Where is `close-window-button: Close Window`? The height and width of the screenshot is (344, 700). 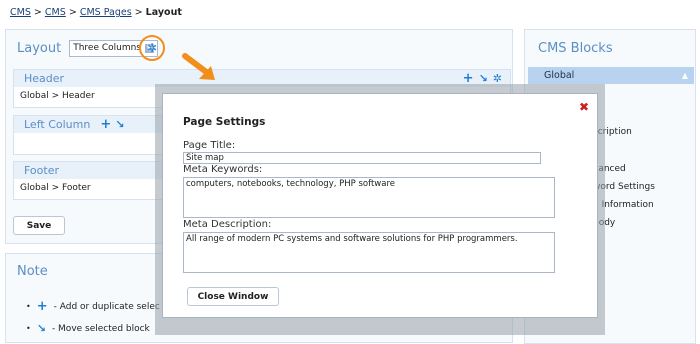 close-window-button: Close Window is located at coordinates (233, 296).